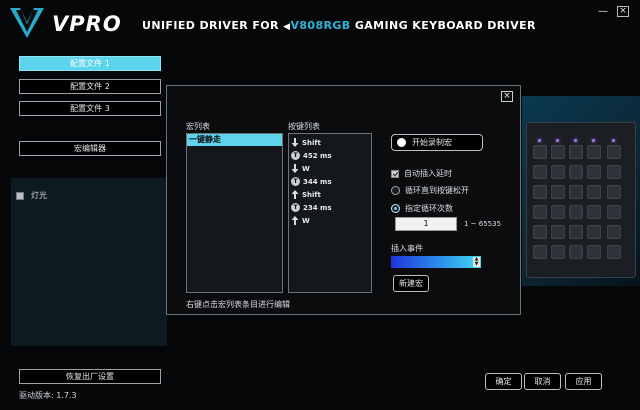 The image size is (640, 410). I want to click on record-macro-button: 开始录制宏, so click(437, 142).